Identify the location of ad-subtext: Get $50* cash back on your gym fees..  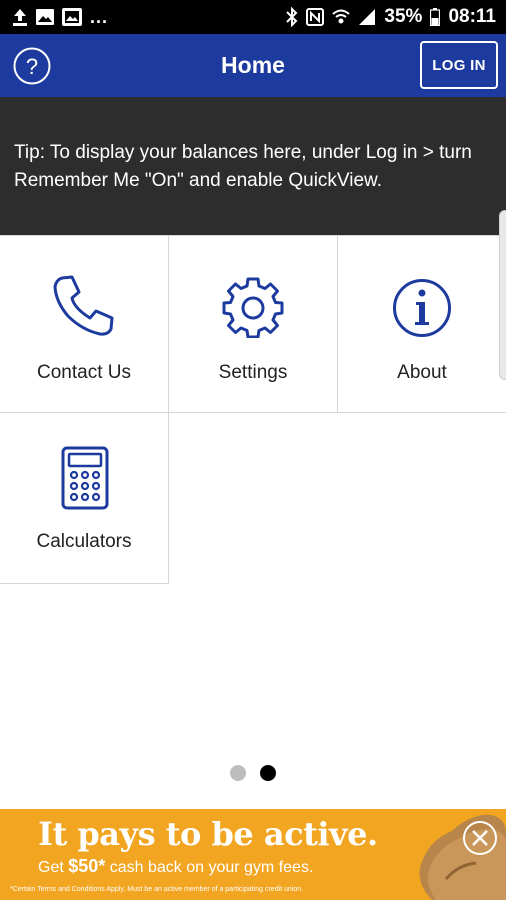
(175, 866).